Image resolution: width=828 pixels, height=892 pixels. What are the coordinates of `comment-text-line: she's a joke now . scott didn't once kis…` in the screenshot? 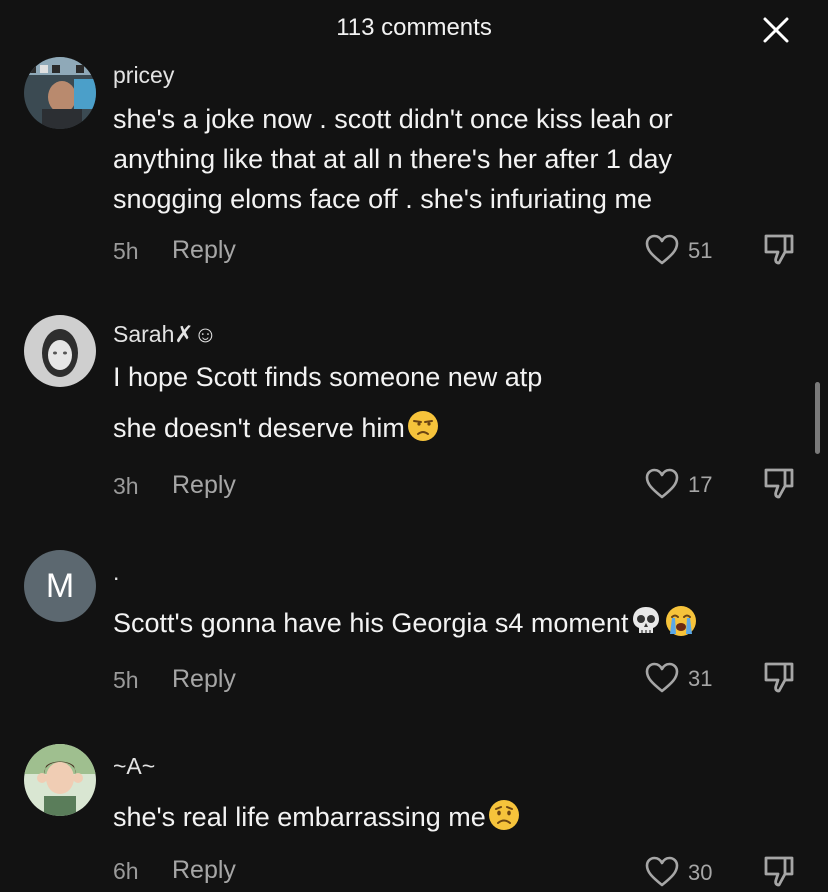 It's located at (393, 119).